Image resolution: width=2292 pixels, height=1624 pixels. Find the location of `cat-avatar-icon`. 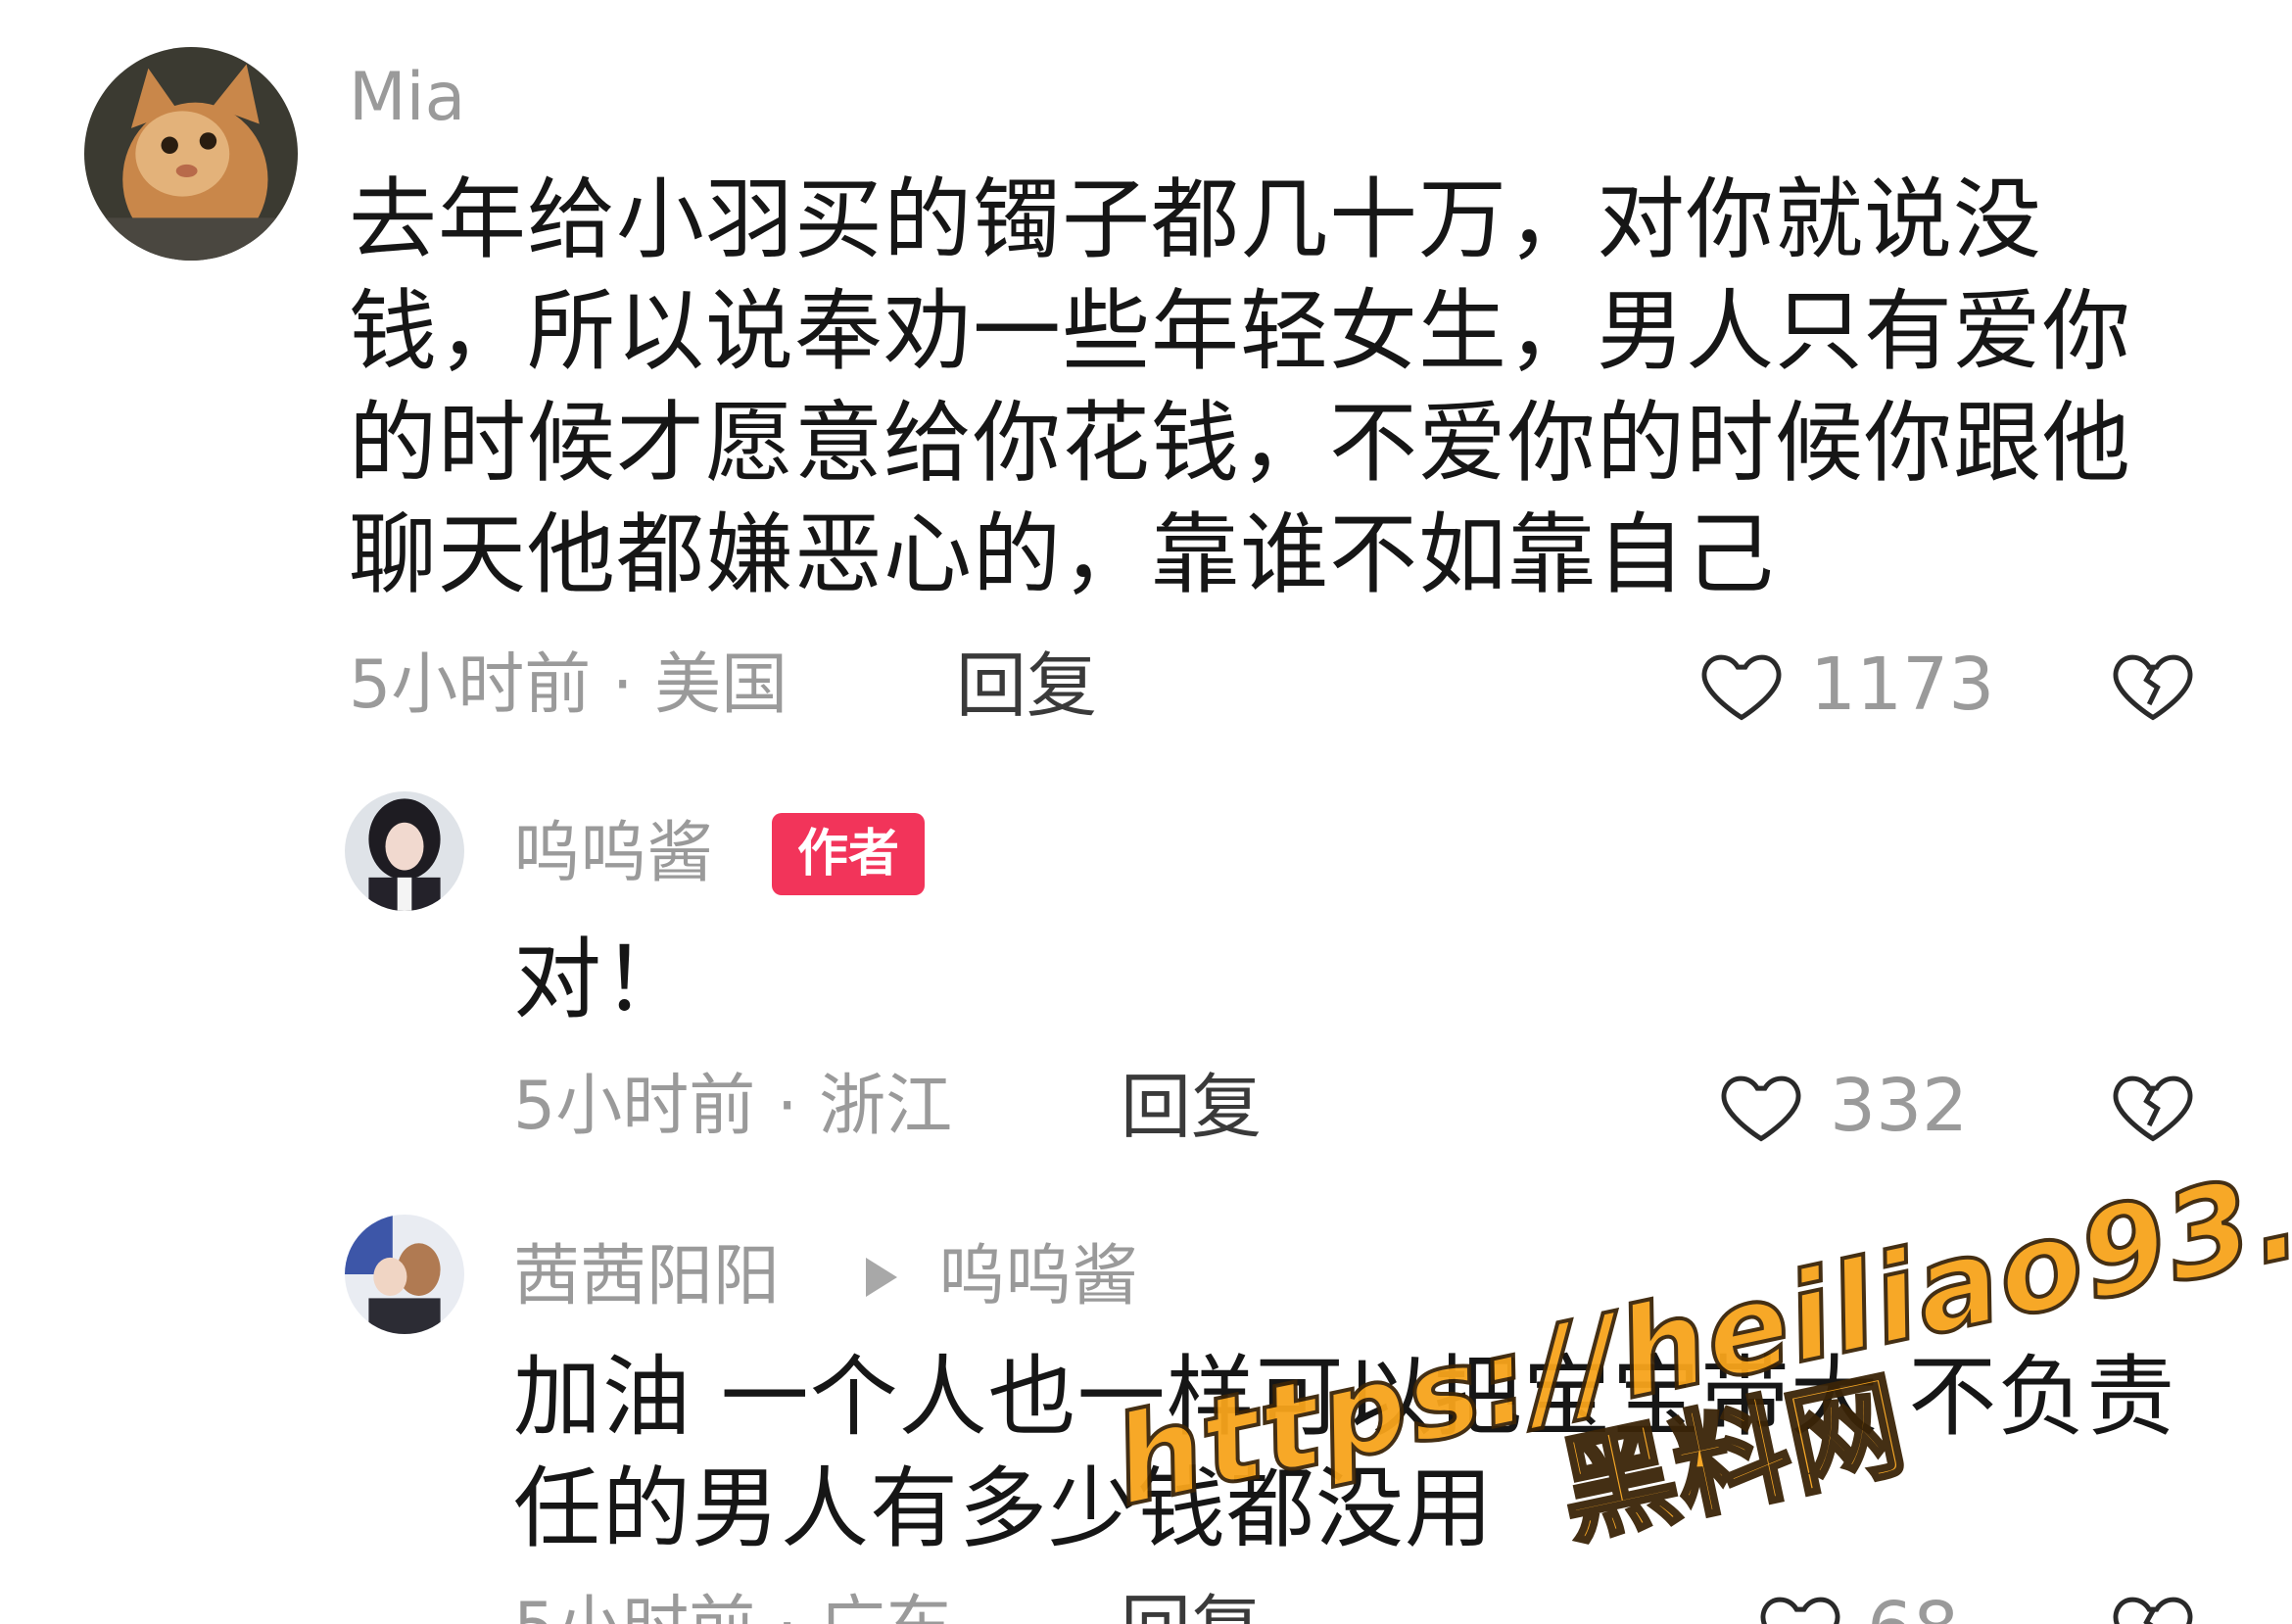

cat-avatar-icon is located at coordinates (191, 154).